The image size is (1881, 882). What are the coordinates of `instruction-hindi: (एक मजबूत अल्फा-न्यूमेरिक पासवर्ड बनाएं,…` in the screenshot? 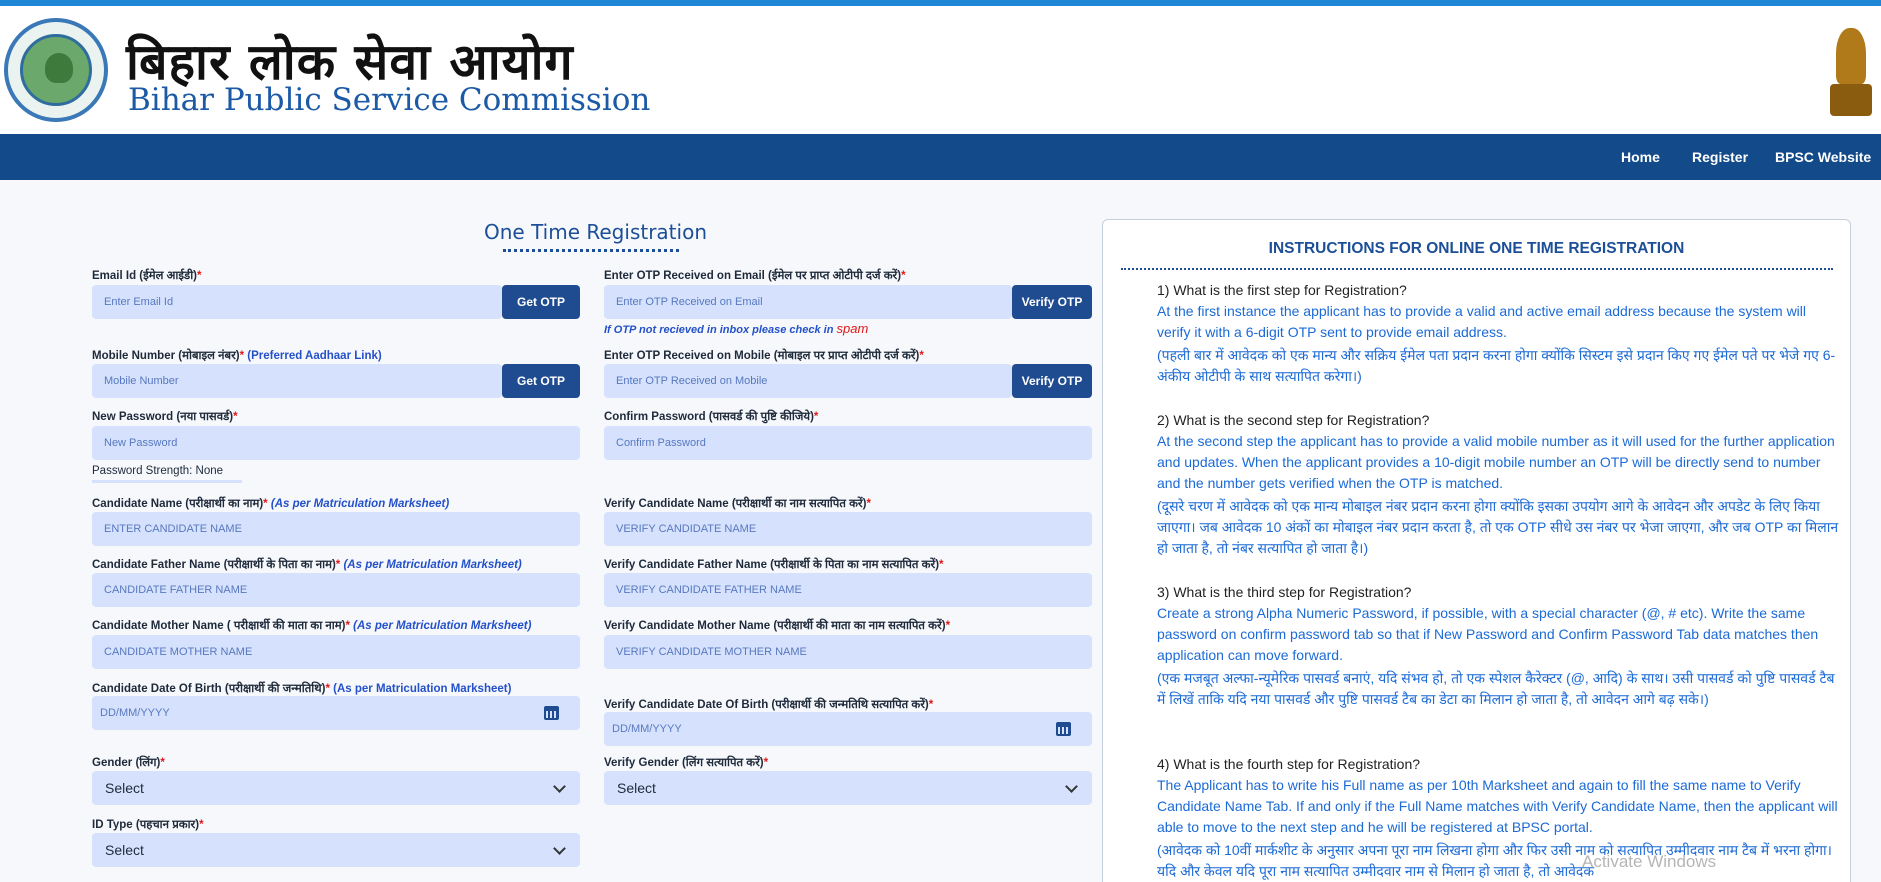 It's located at (1496, 688).